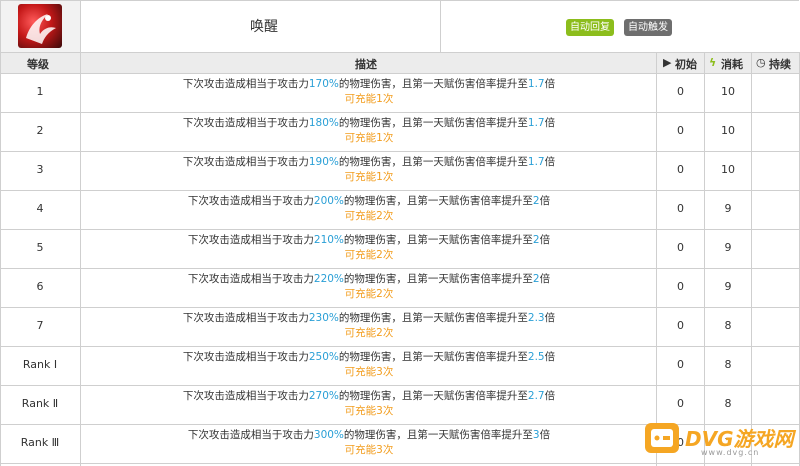 The width and height of the screenshot is (800, 466). What do you see at coordinates (761, 62) in the screenshot?
I see `clock-icon: ◷` at bounding box center [761, 62].